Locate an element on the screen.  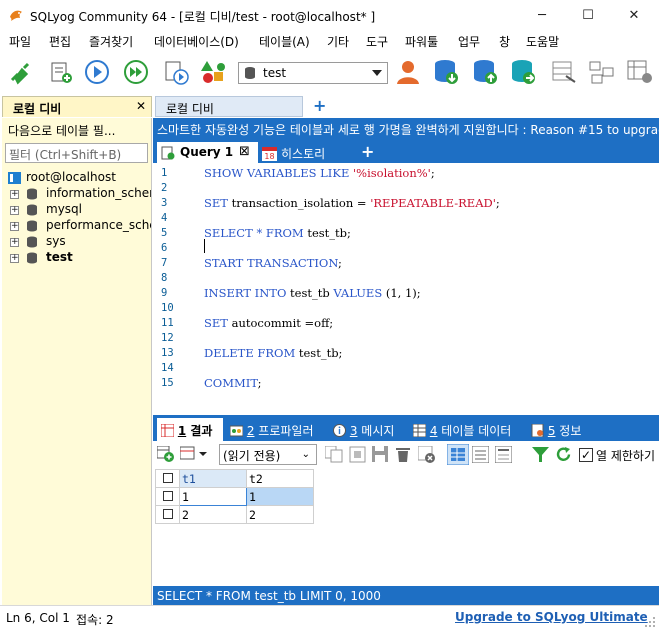
dolphin-app-icon is located at coordinates (16, 15).